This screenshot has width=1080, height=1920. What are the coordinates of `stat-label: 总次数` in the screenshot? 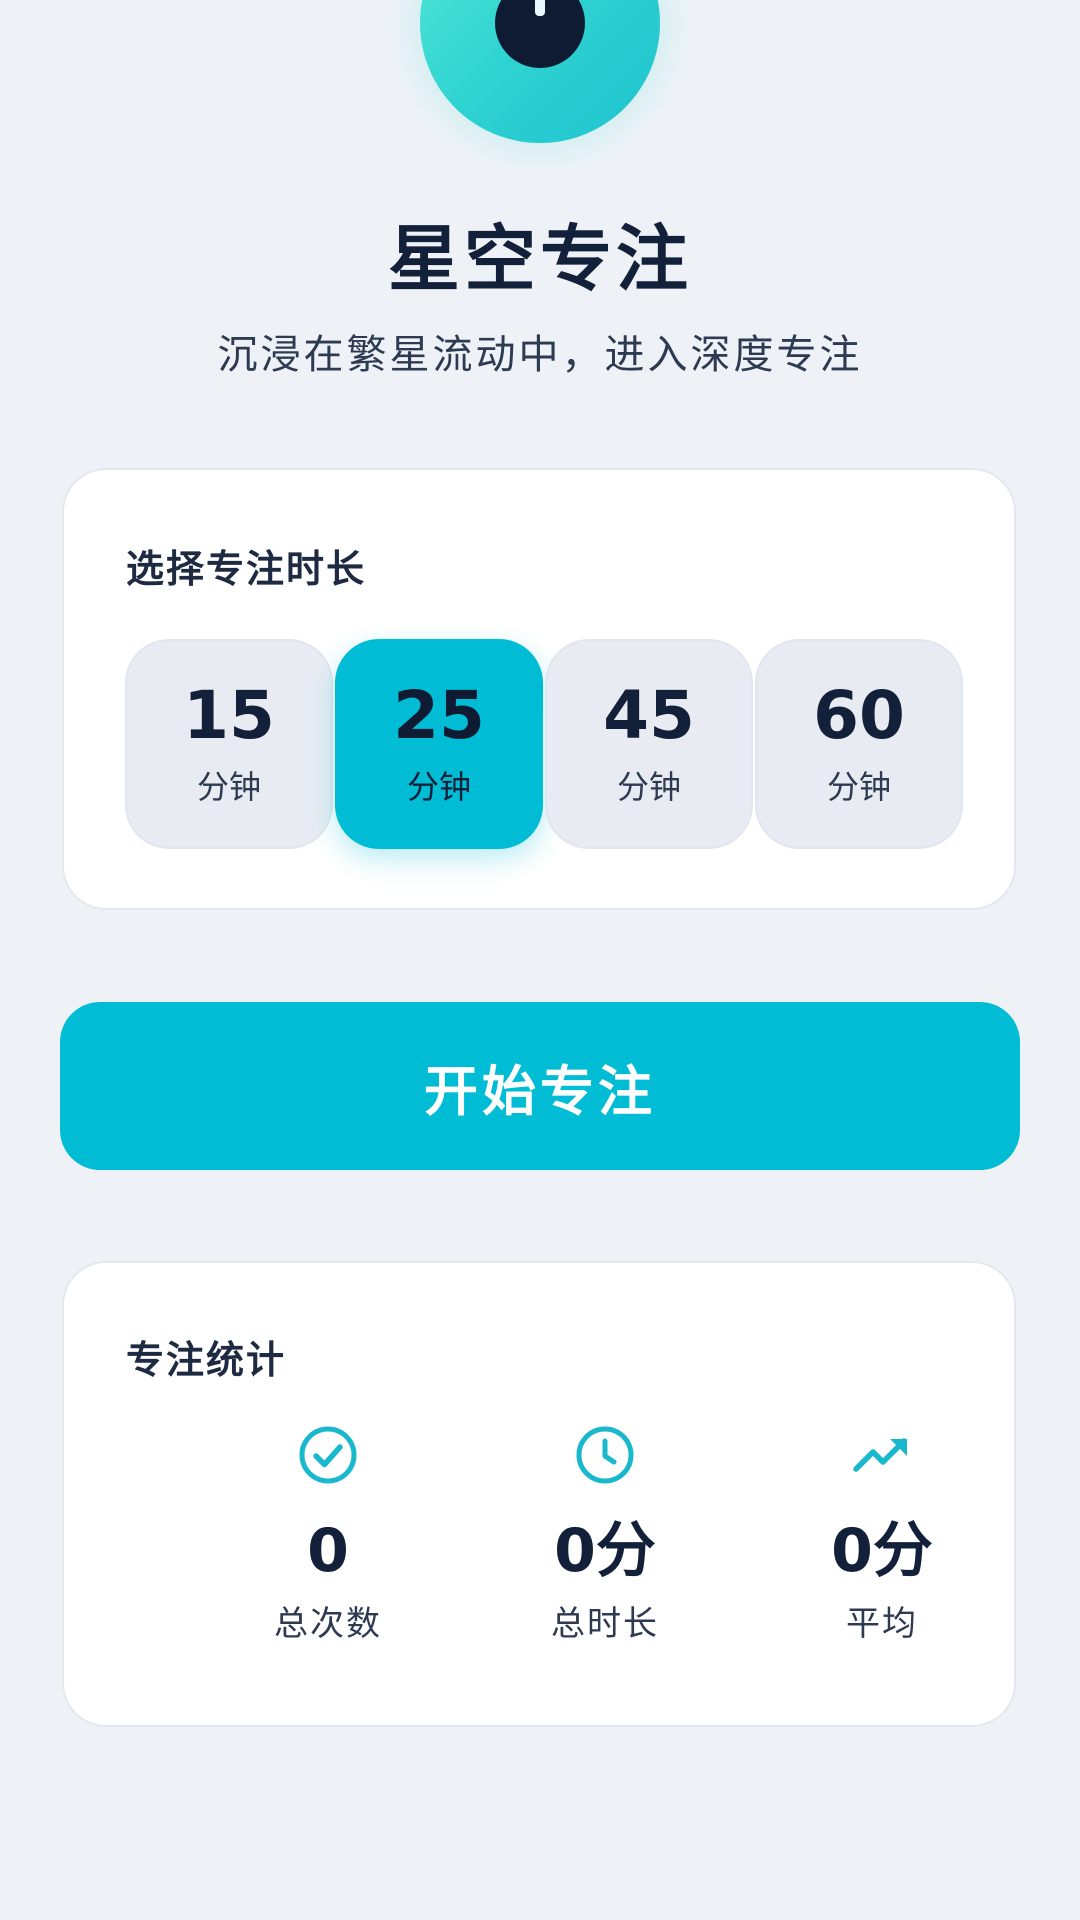 It's located at (328, 1624).